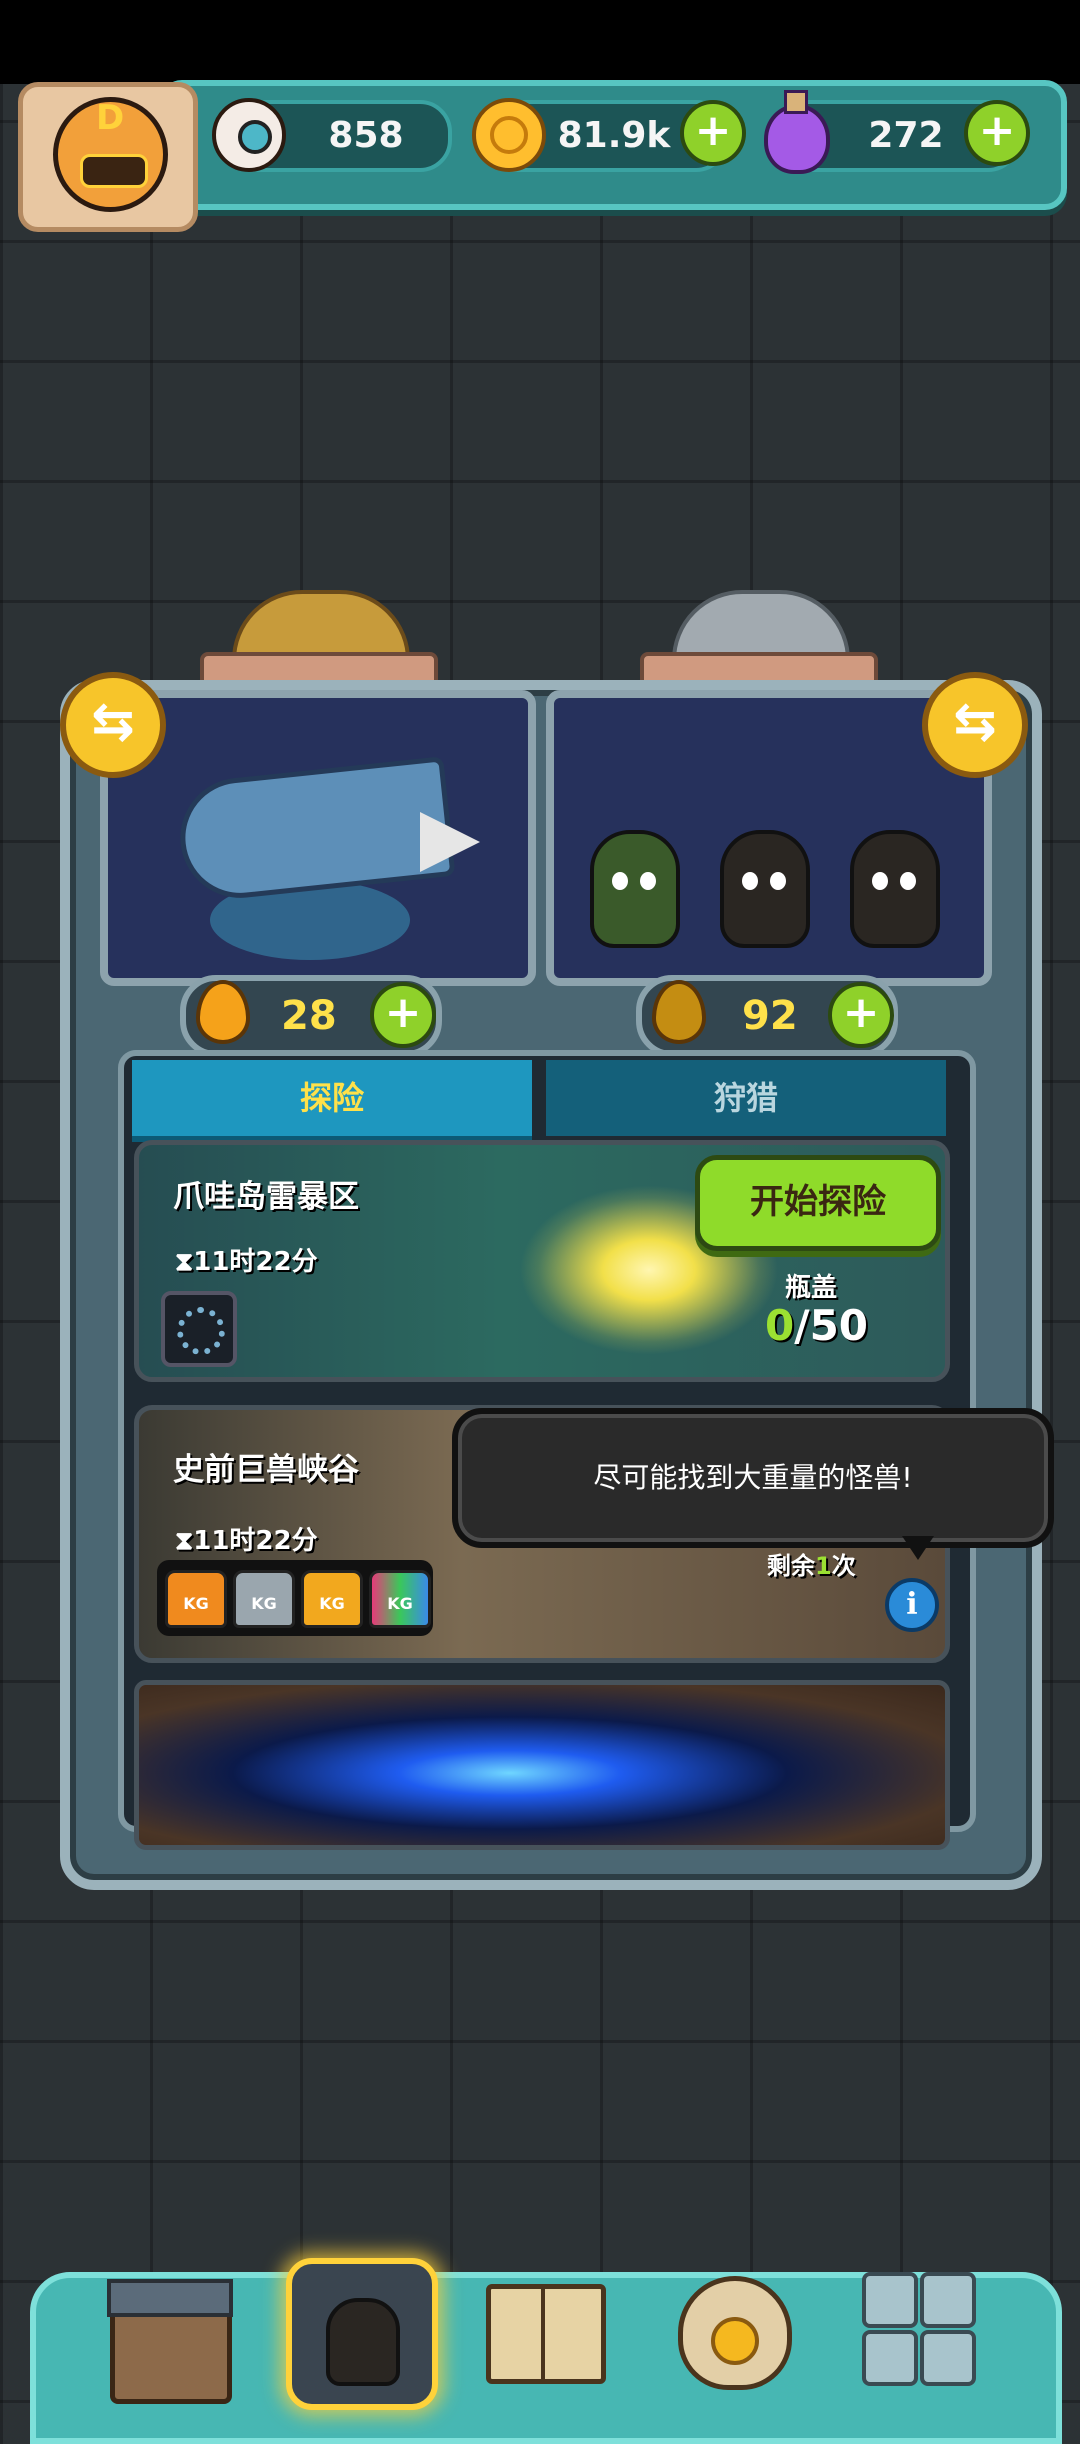  I want to click on coin-icon, so click(509, 135).